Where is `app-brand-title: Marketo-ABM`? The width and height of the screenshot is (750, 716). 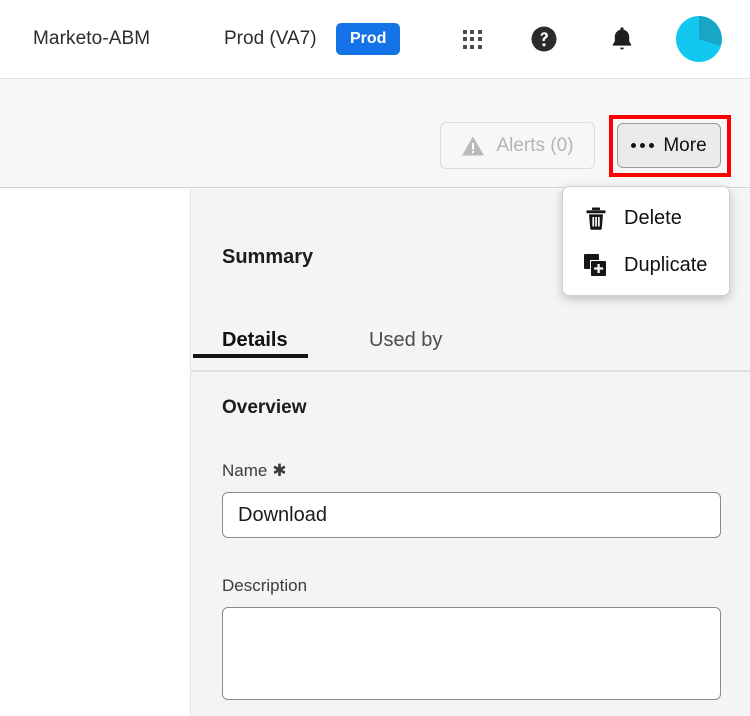 app-brand-title: Marketo-ABM is located at coordinates (92, 38).